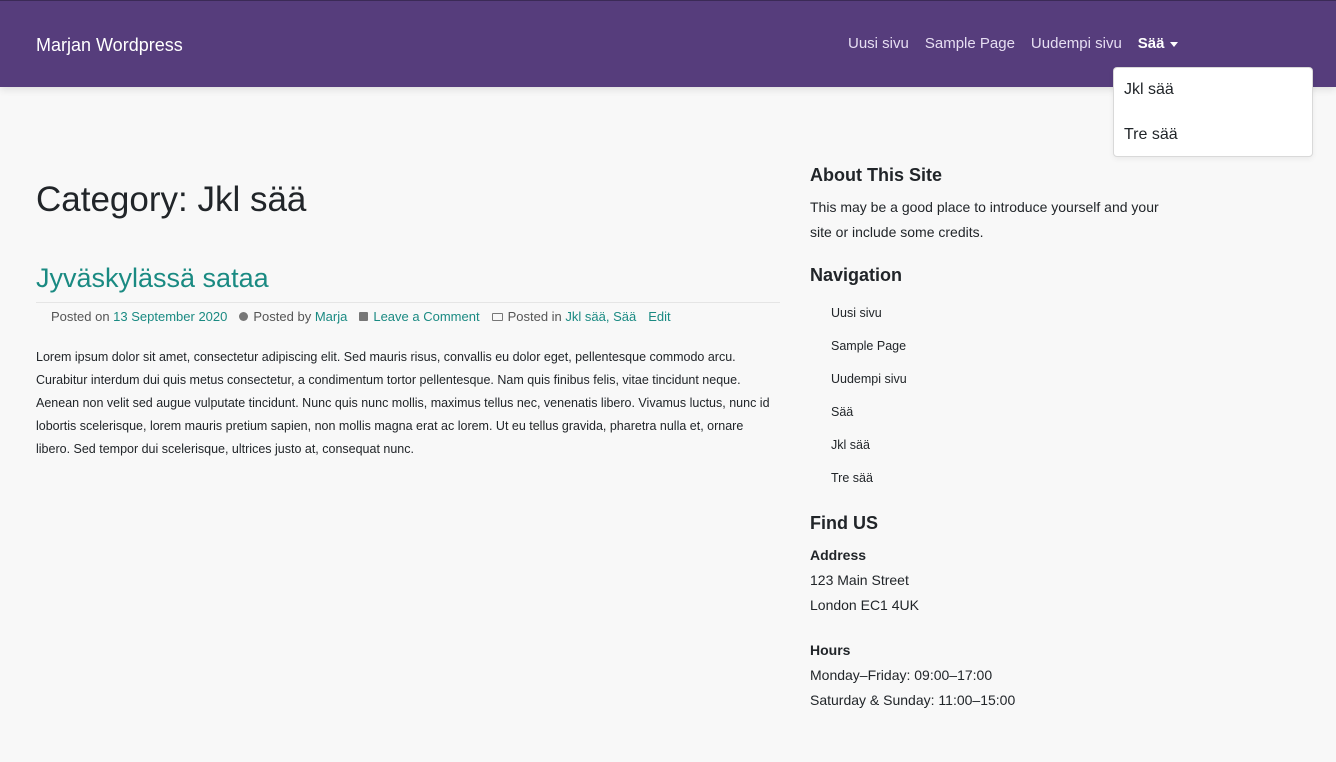 This screenshot has width=1336, height=762. I want to click on comment-icon, so click(364, 316).